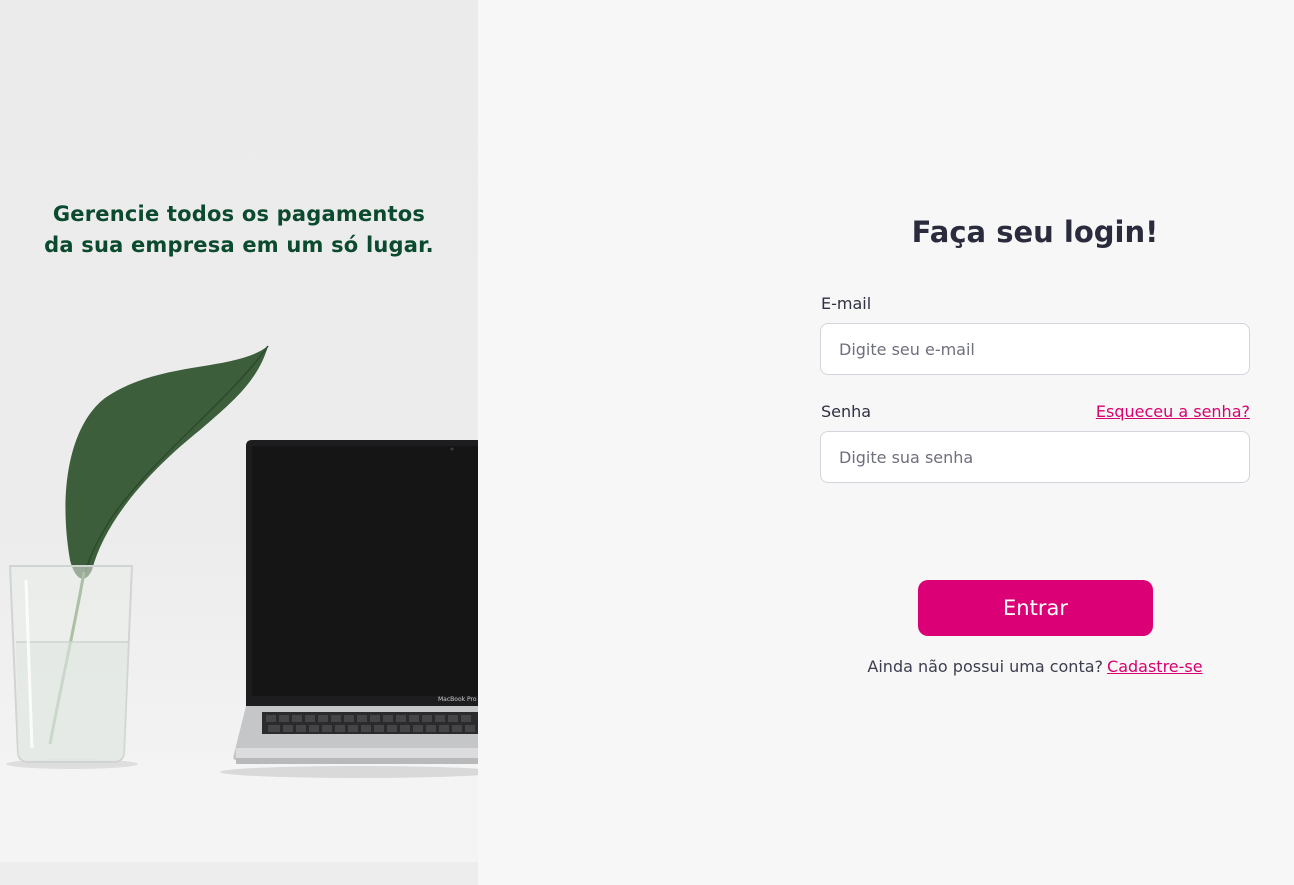 The width and height of the screenshot is (1294, 885). Describe the element at coordinates (985, 666) in the screenshot. I see `signup-prompt-text: Ainda não possui uma conta?` at that location.